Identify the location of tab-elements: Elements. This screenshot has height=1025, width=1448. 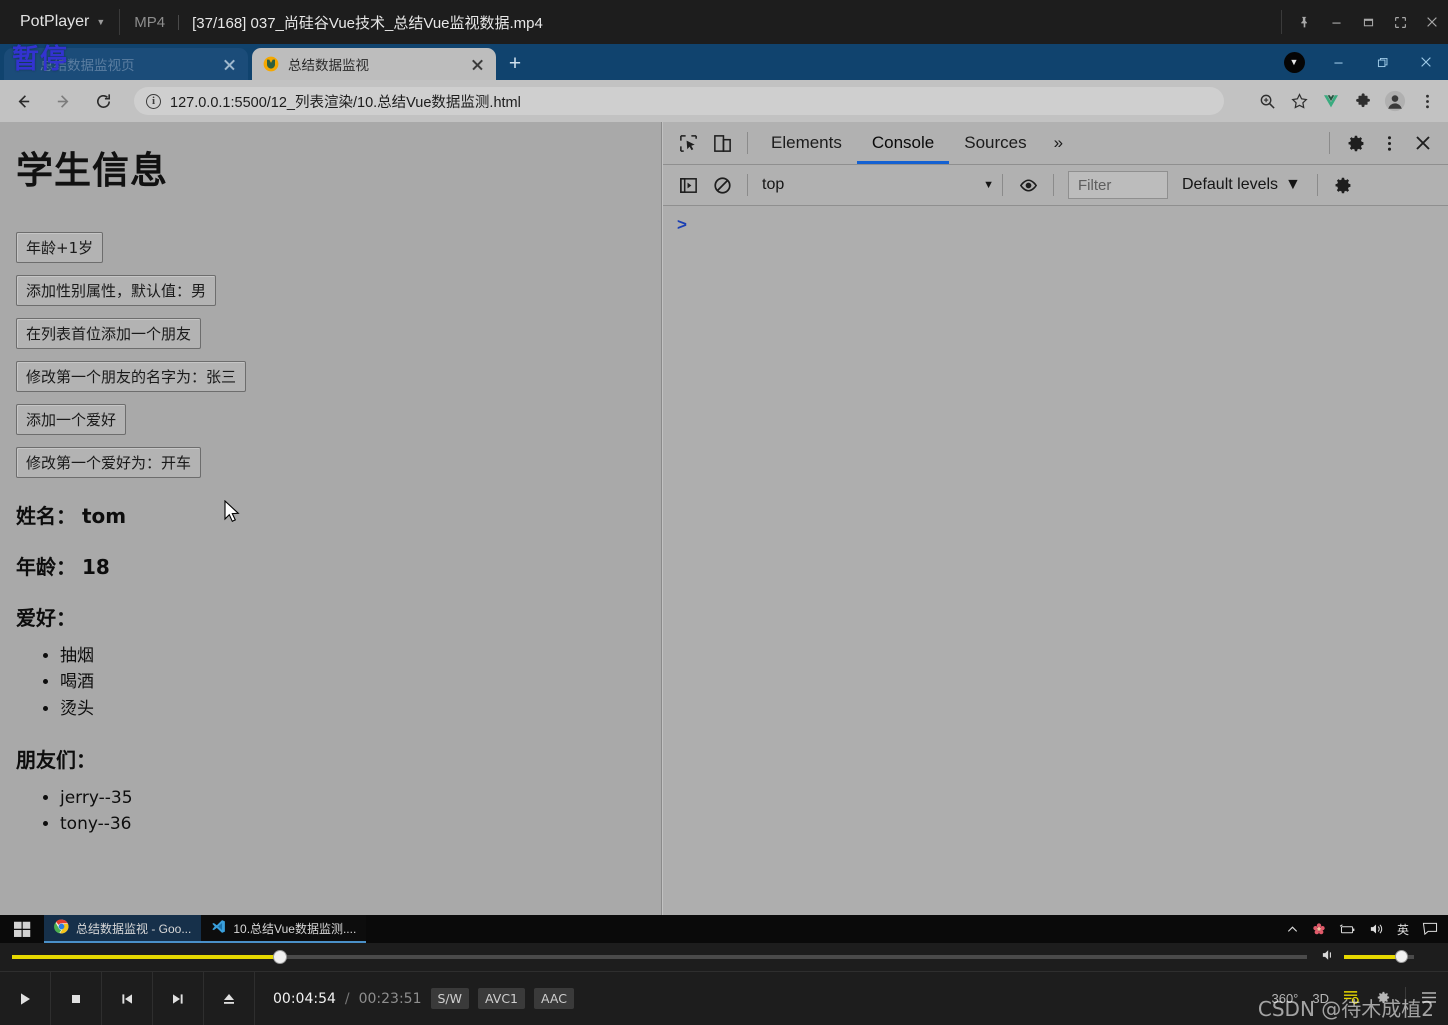
(806, 143).